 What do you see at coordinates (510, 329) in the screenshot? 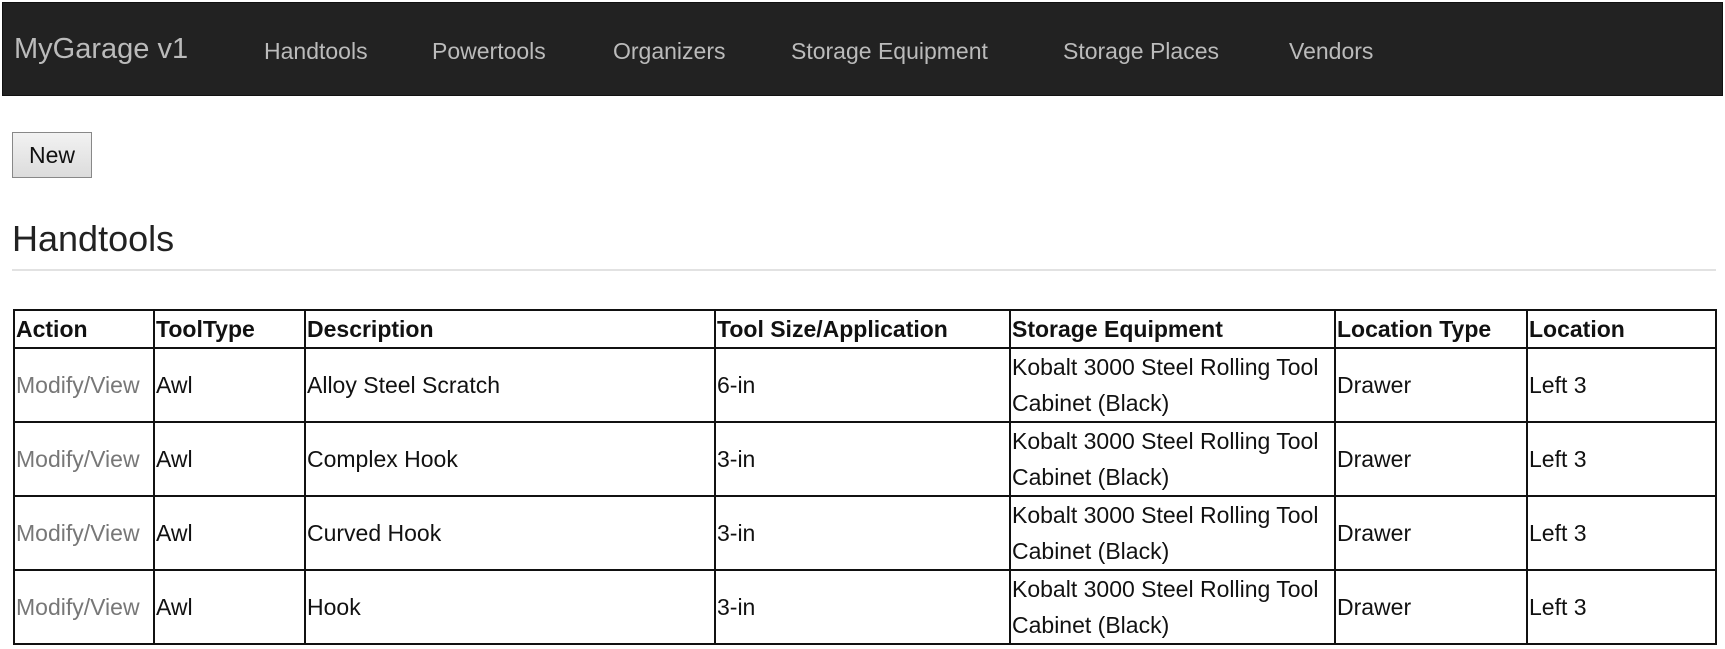
I see `header-description: Description` at bounding box center [510, 329].